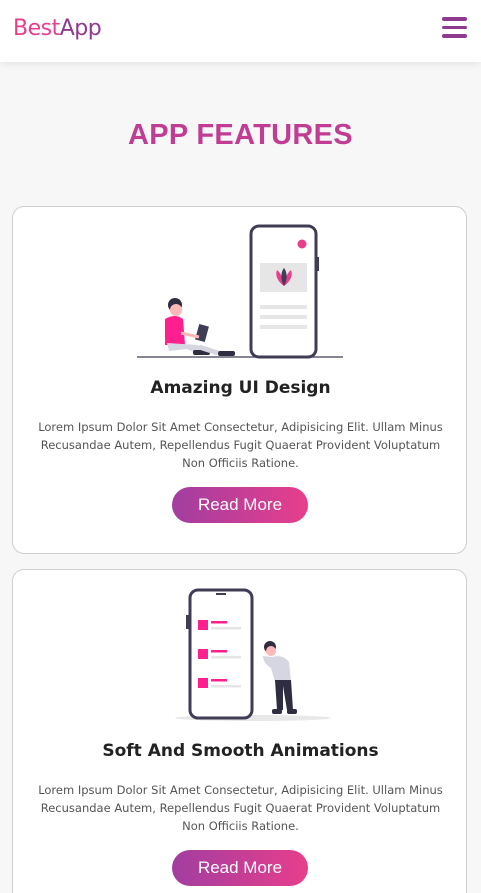  Describe the element at coordinates (240, 291) in the screenshot. I see `woman-with-laptop-illustration` at that location.